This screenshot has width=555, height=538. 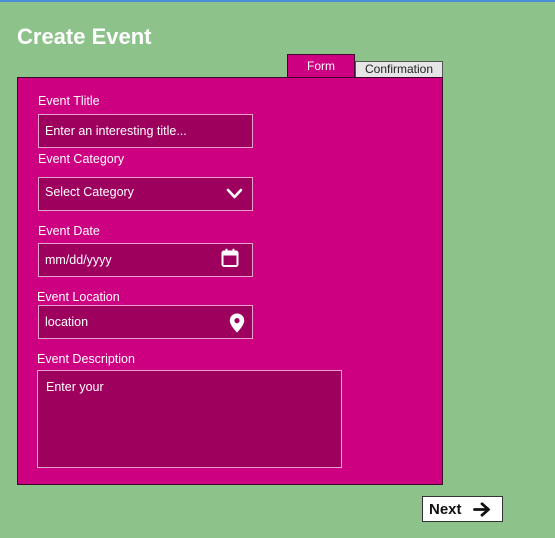 What do you see at coordinates (230, 258) in the screenshot?
I see `calendar-icon` at bounding box center [230, 258].